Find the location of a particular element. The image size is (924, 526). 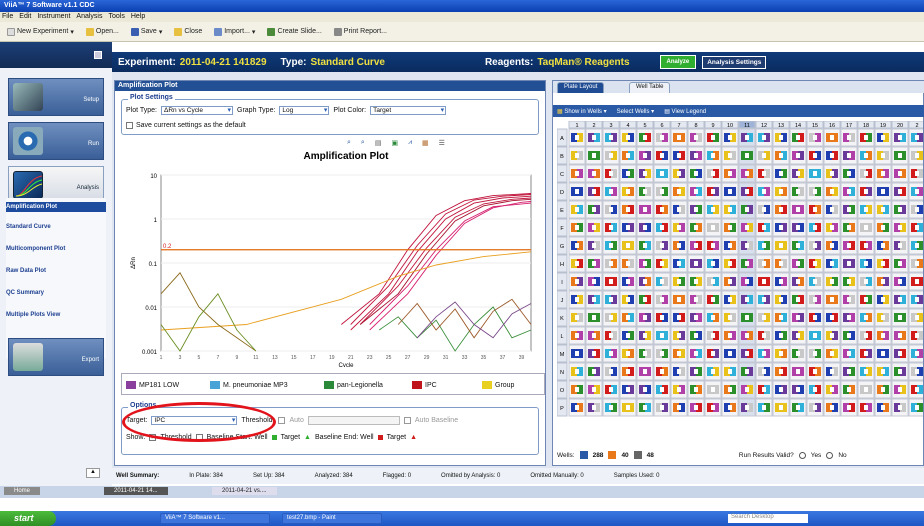

scroll-up-icon: ▲ is located at coordinates (93, 473).